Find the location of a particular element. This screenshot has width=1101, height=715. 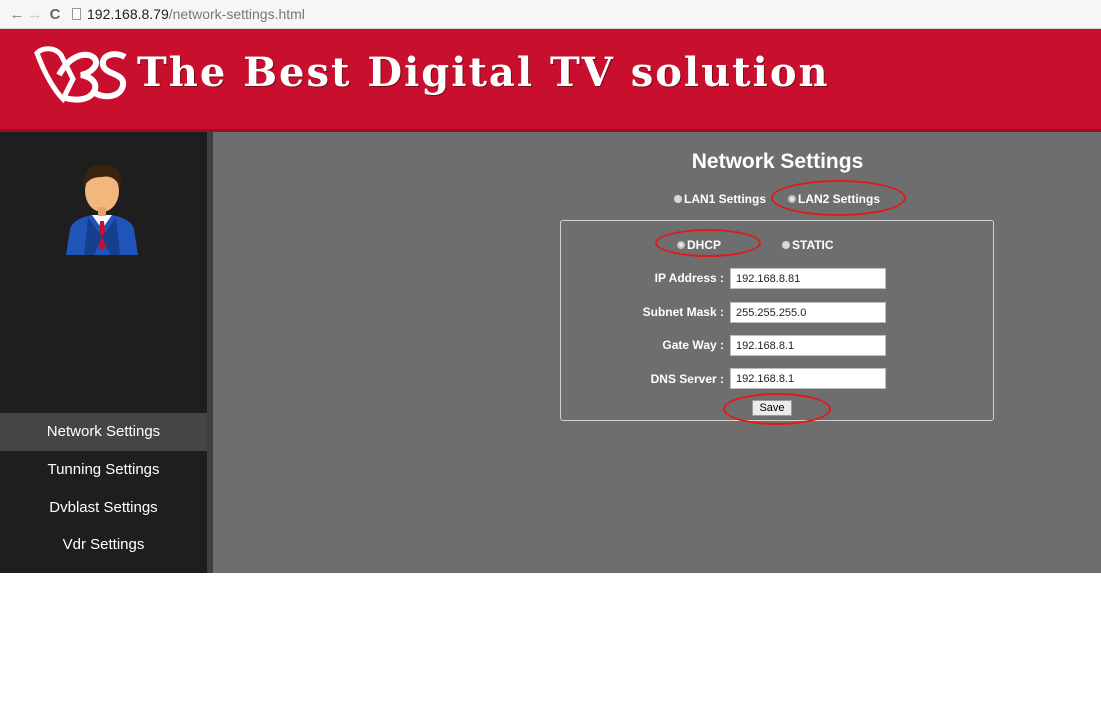

back-arrow-icon: ← is located at coordinates (17, 14).